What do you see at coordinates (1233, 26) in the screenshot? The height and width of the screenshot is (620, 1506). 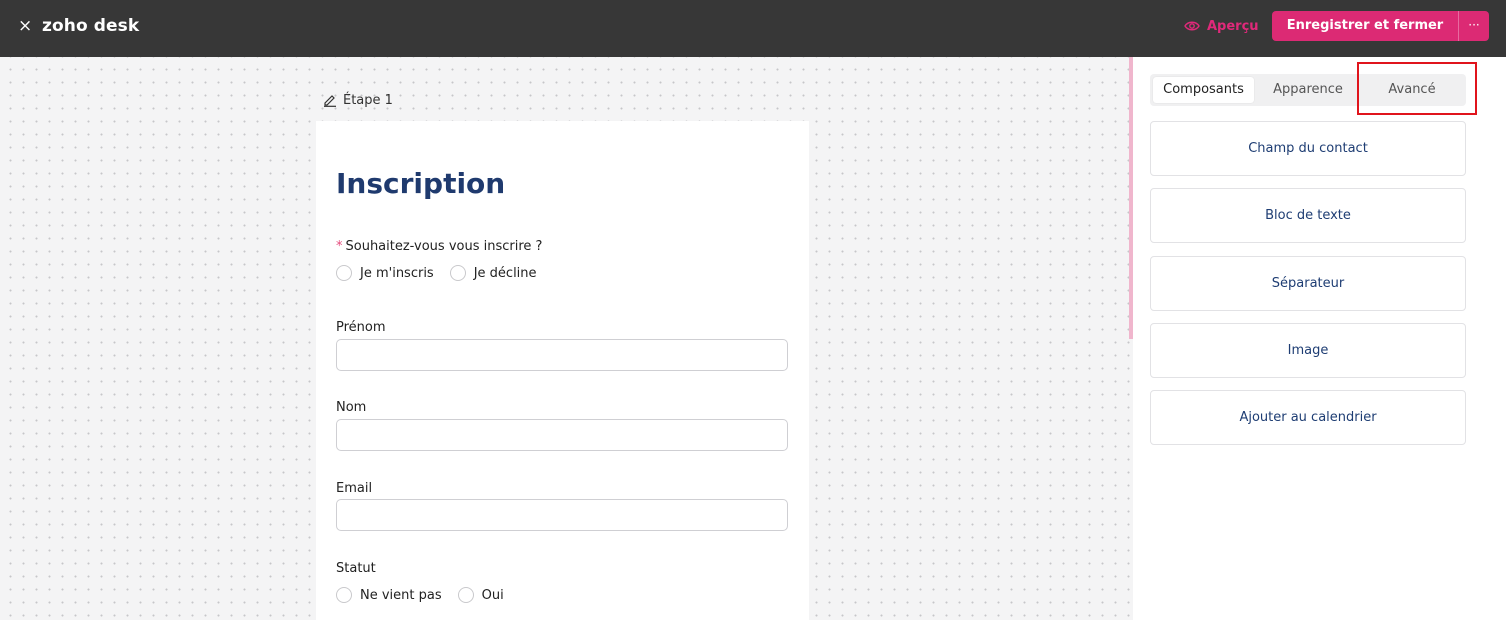 I see `preview-label: Aperçu` at bounding box center [1233, 26].